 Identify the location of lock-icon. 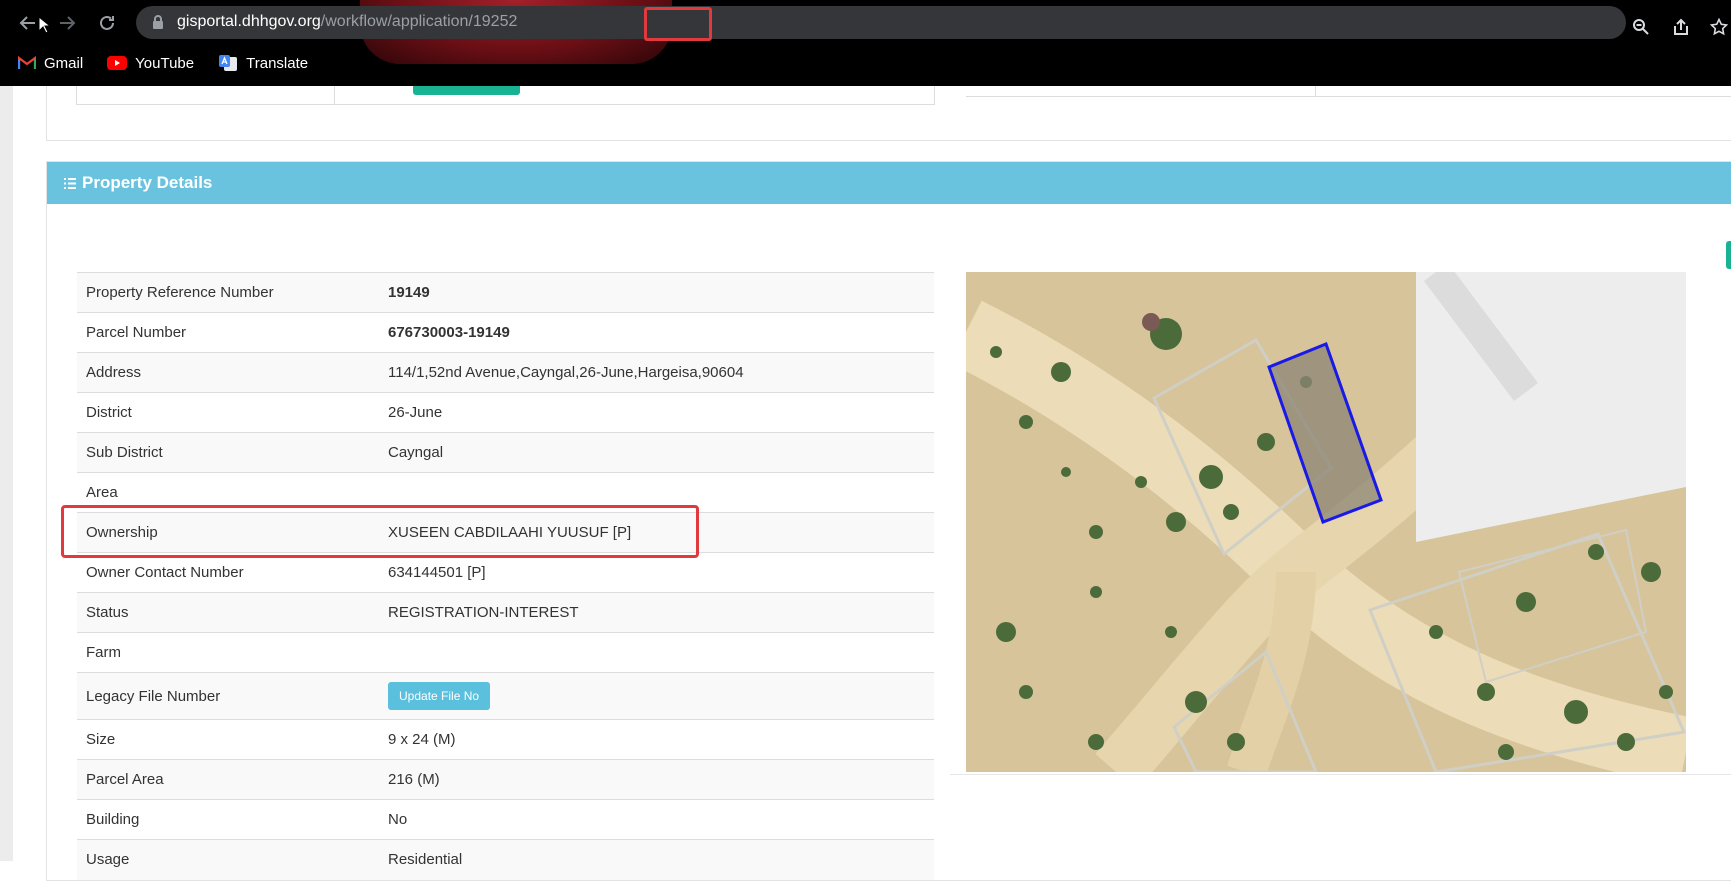
(158, 22).